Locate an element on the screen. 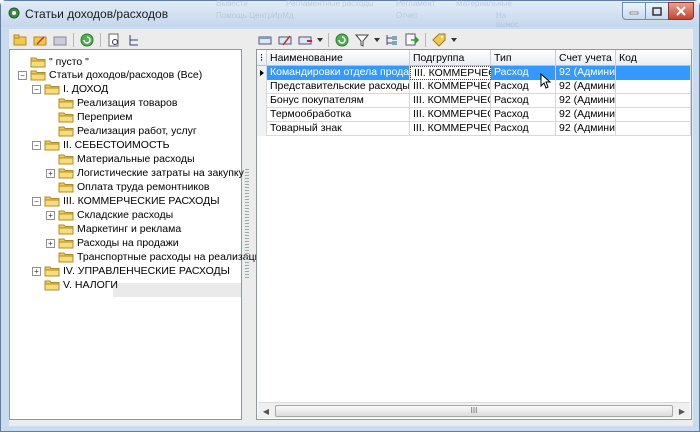 This screenshot has height=432, width=700. actions-button is located at coordinates (439, 40).